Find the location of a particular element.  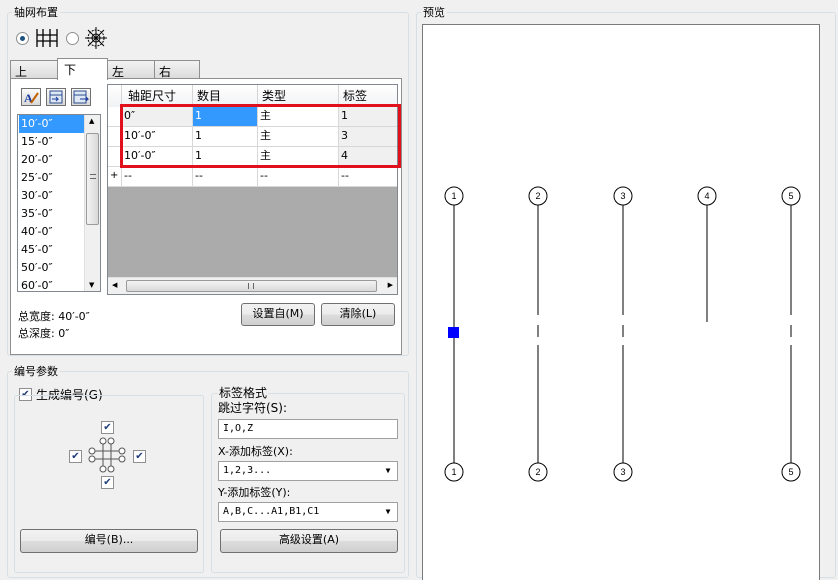

import-button is located at coordinates (56, 97).